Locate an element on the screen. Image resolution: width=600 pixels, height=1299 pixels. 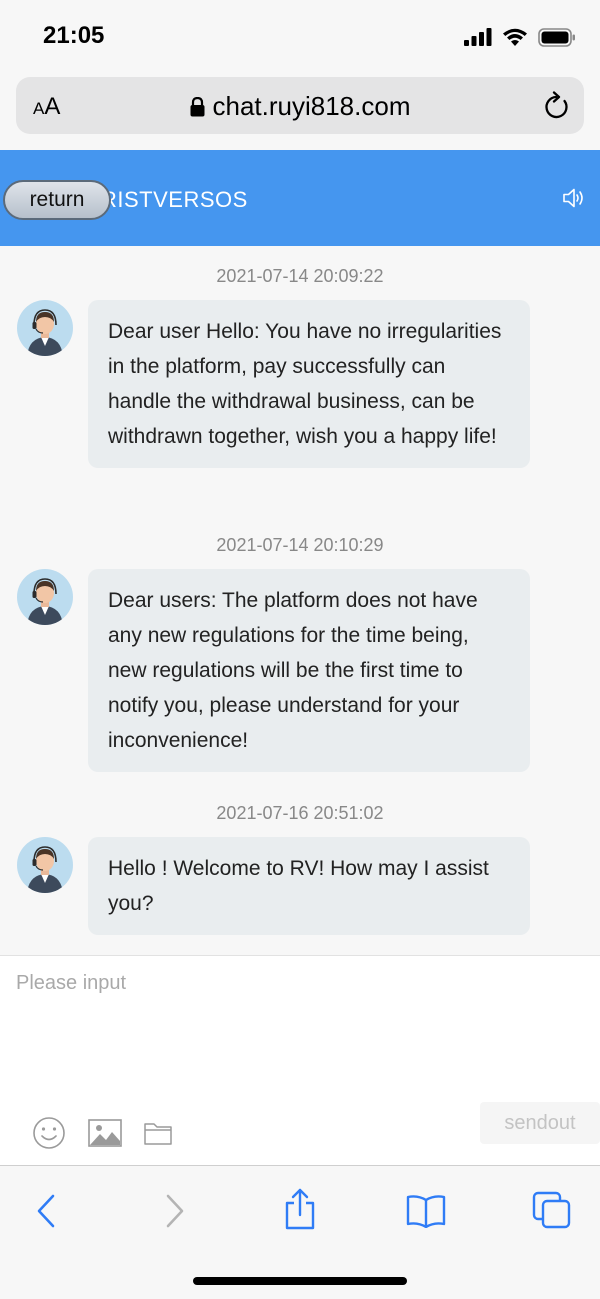
wifi-icon is located at coordinates (515, 37).